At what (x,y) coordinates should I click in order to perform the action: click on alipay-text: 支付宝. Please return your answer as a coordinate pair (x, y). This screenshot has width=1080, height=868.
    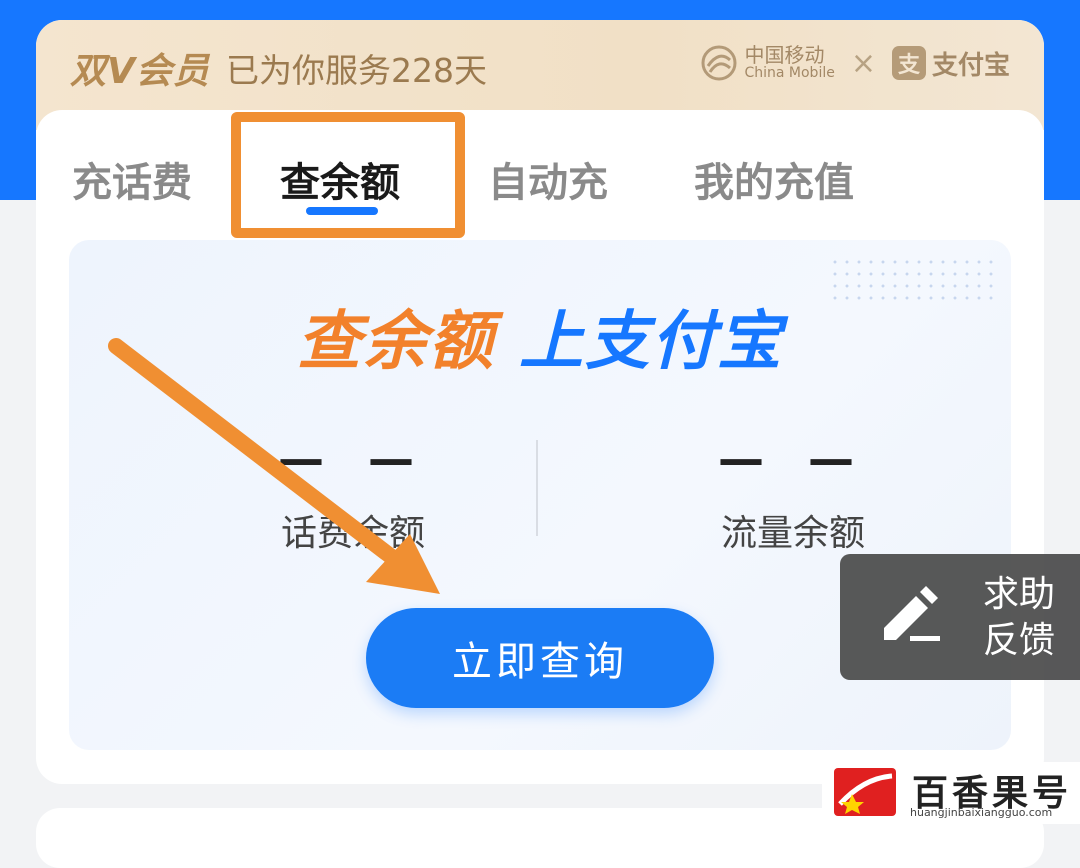
    Looking at the image, I should click on (970, 65).